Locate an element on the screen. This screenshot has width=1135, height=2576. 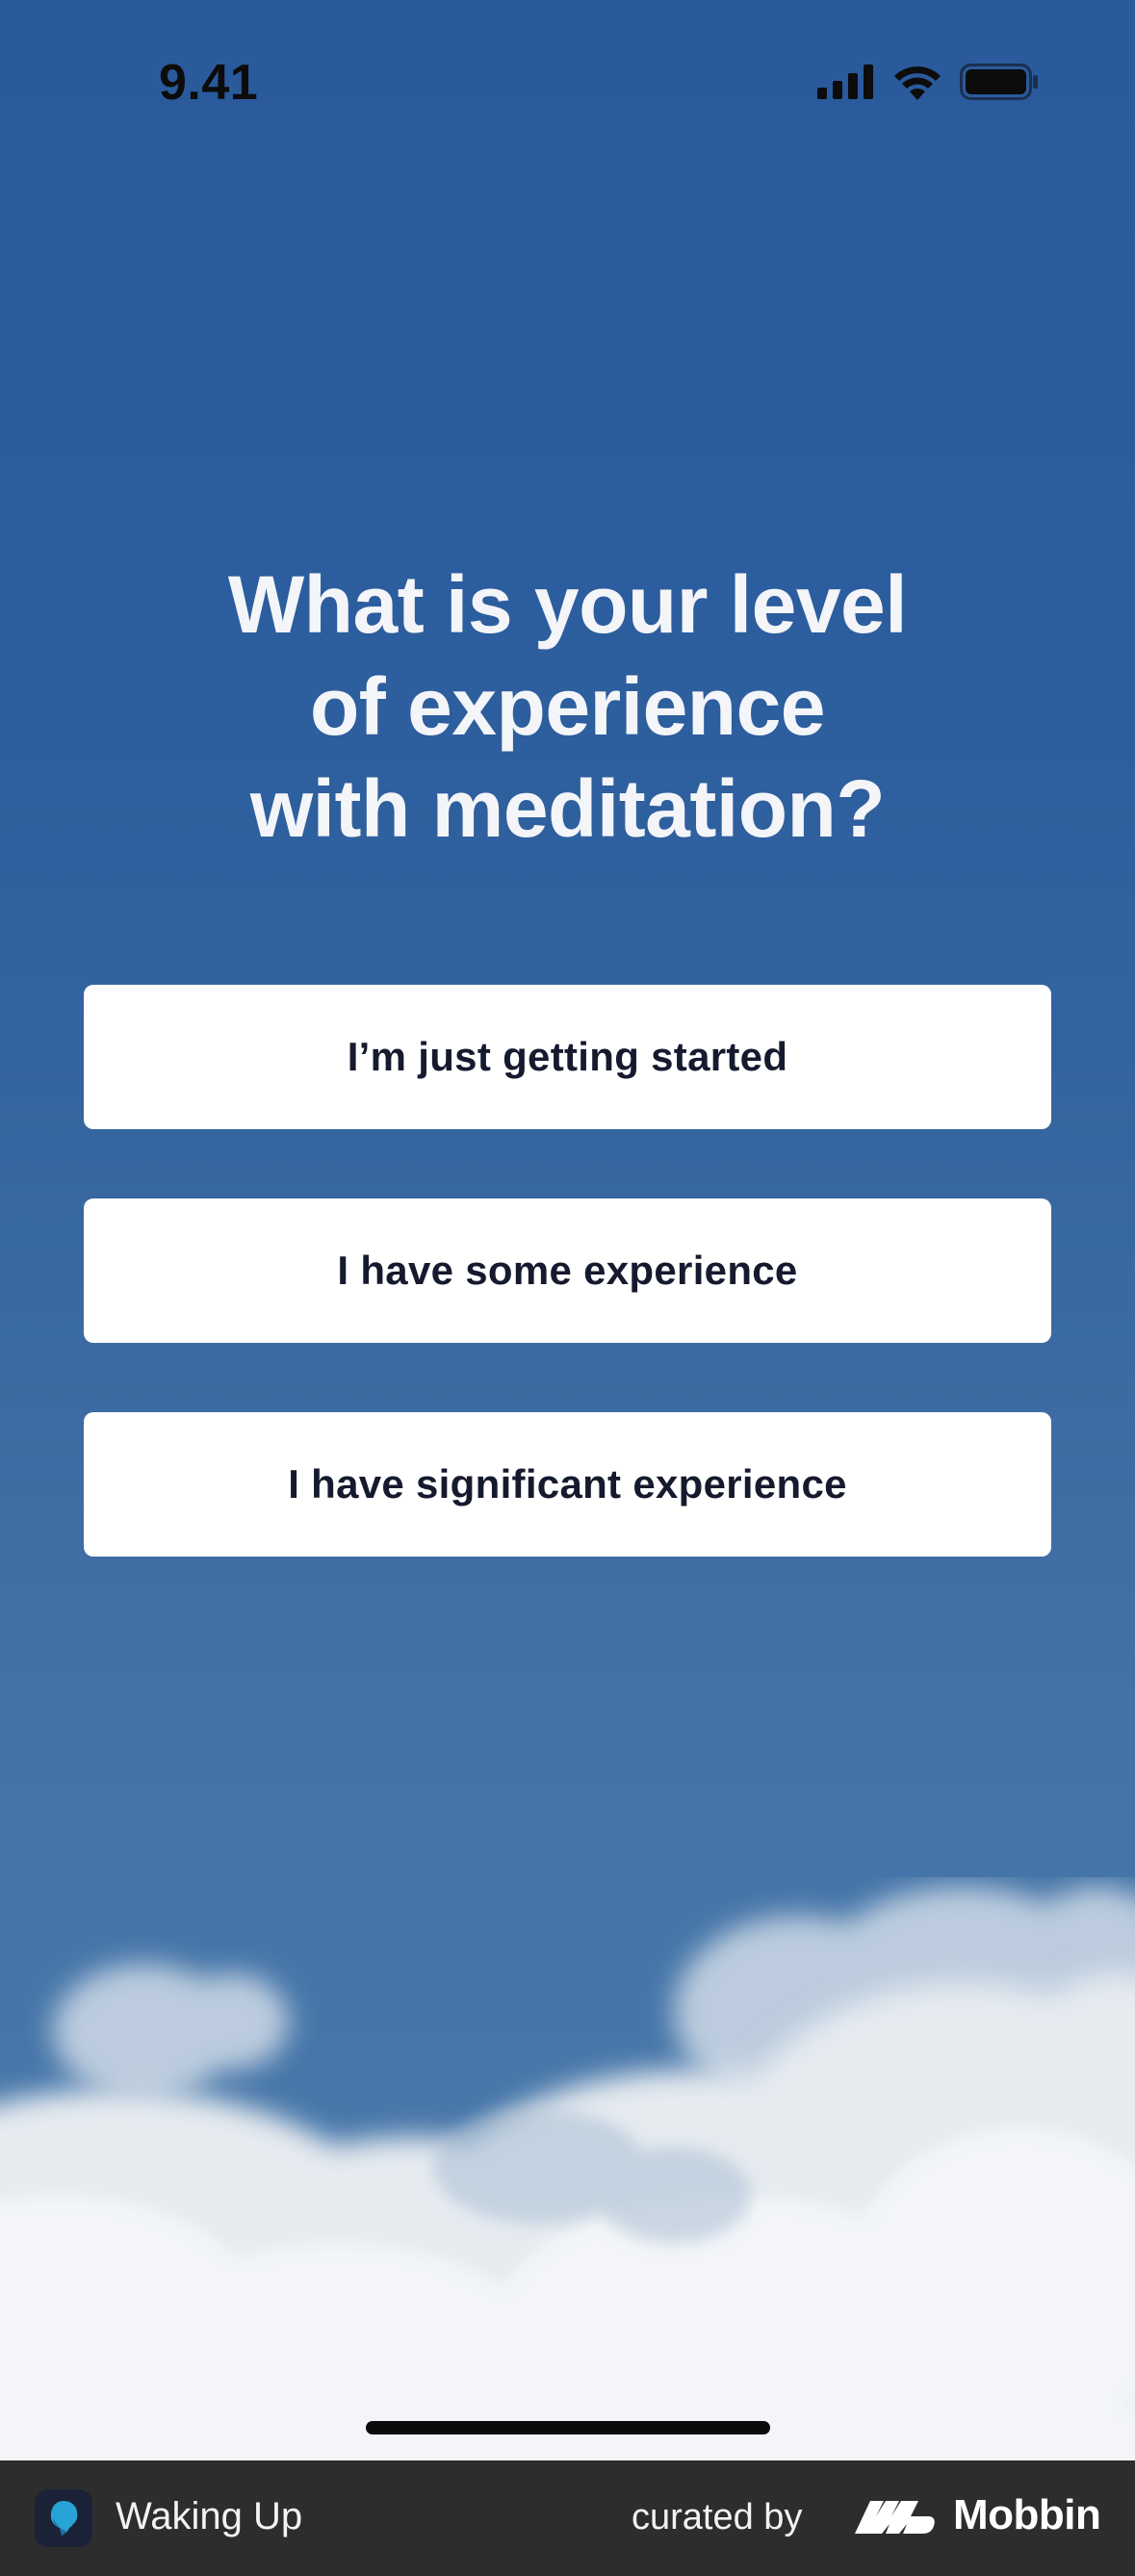
status-bar: 9.41 is located at coordinates (567, 86).